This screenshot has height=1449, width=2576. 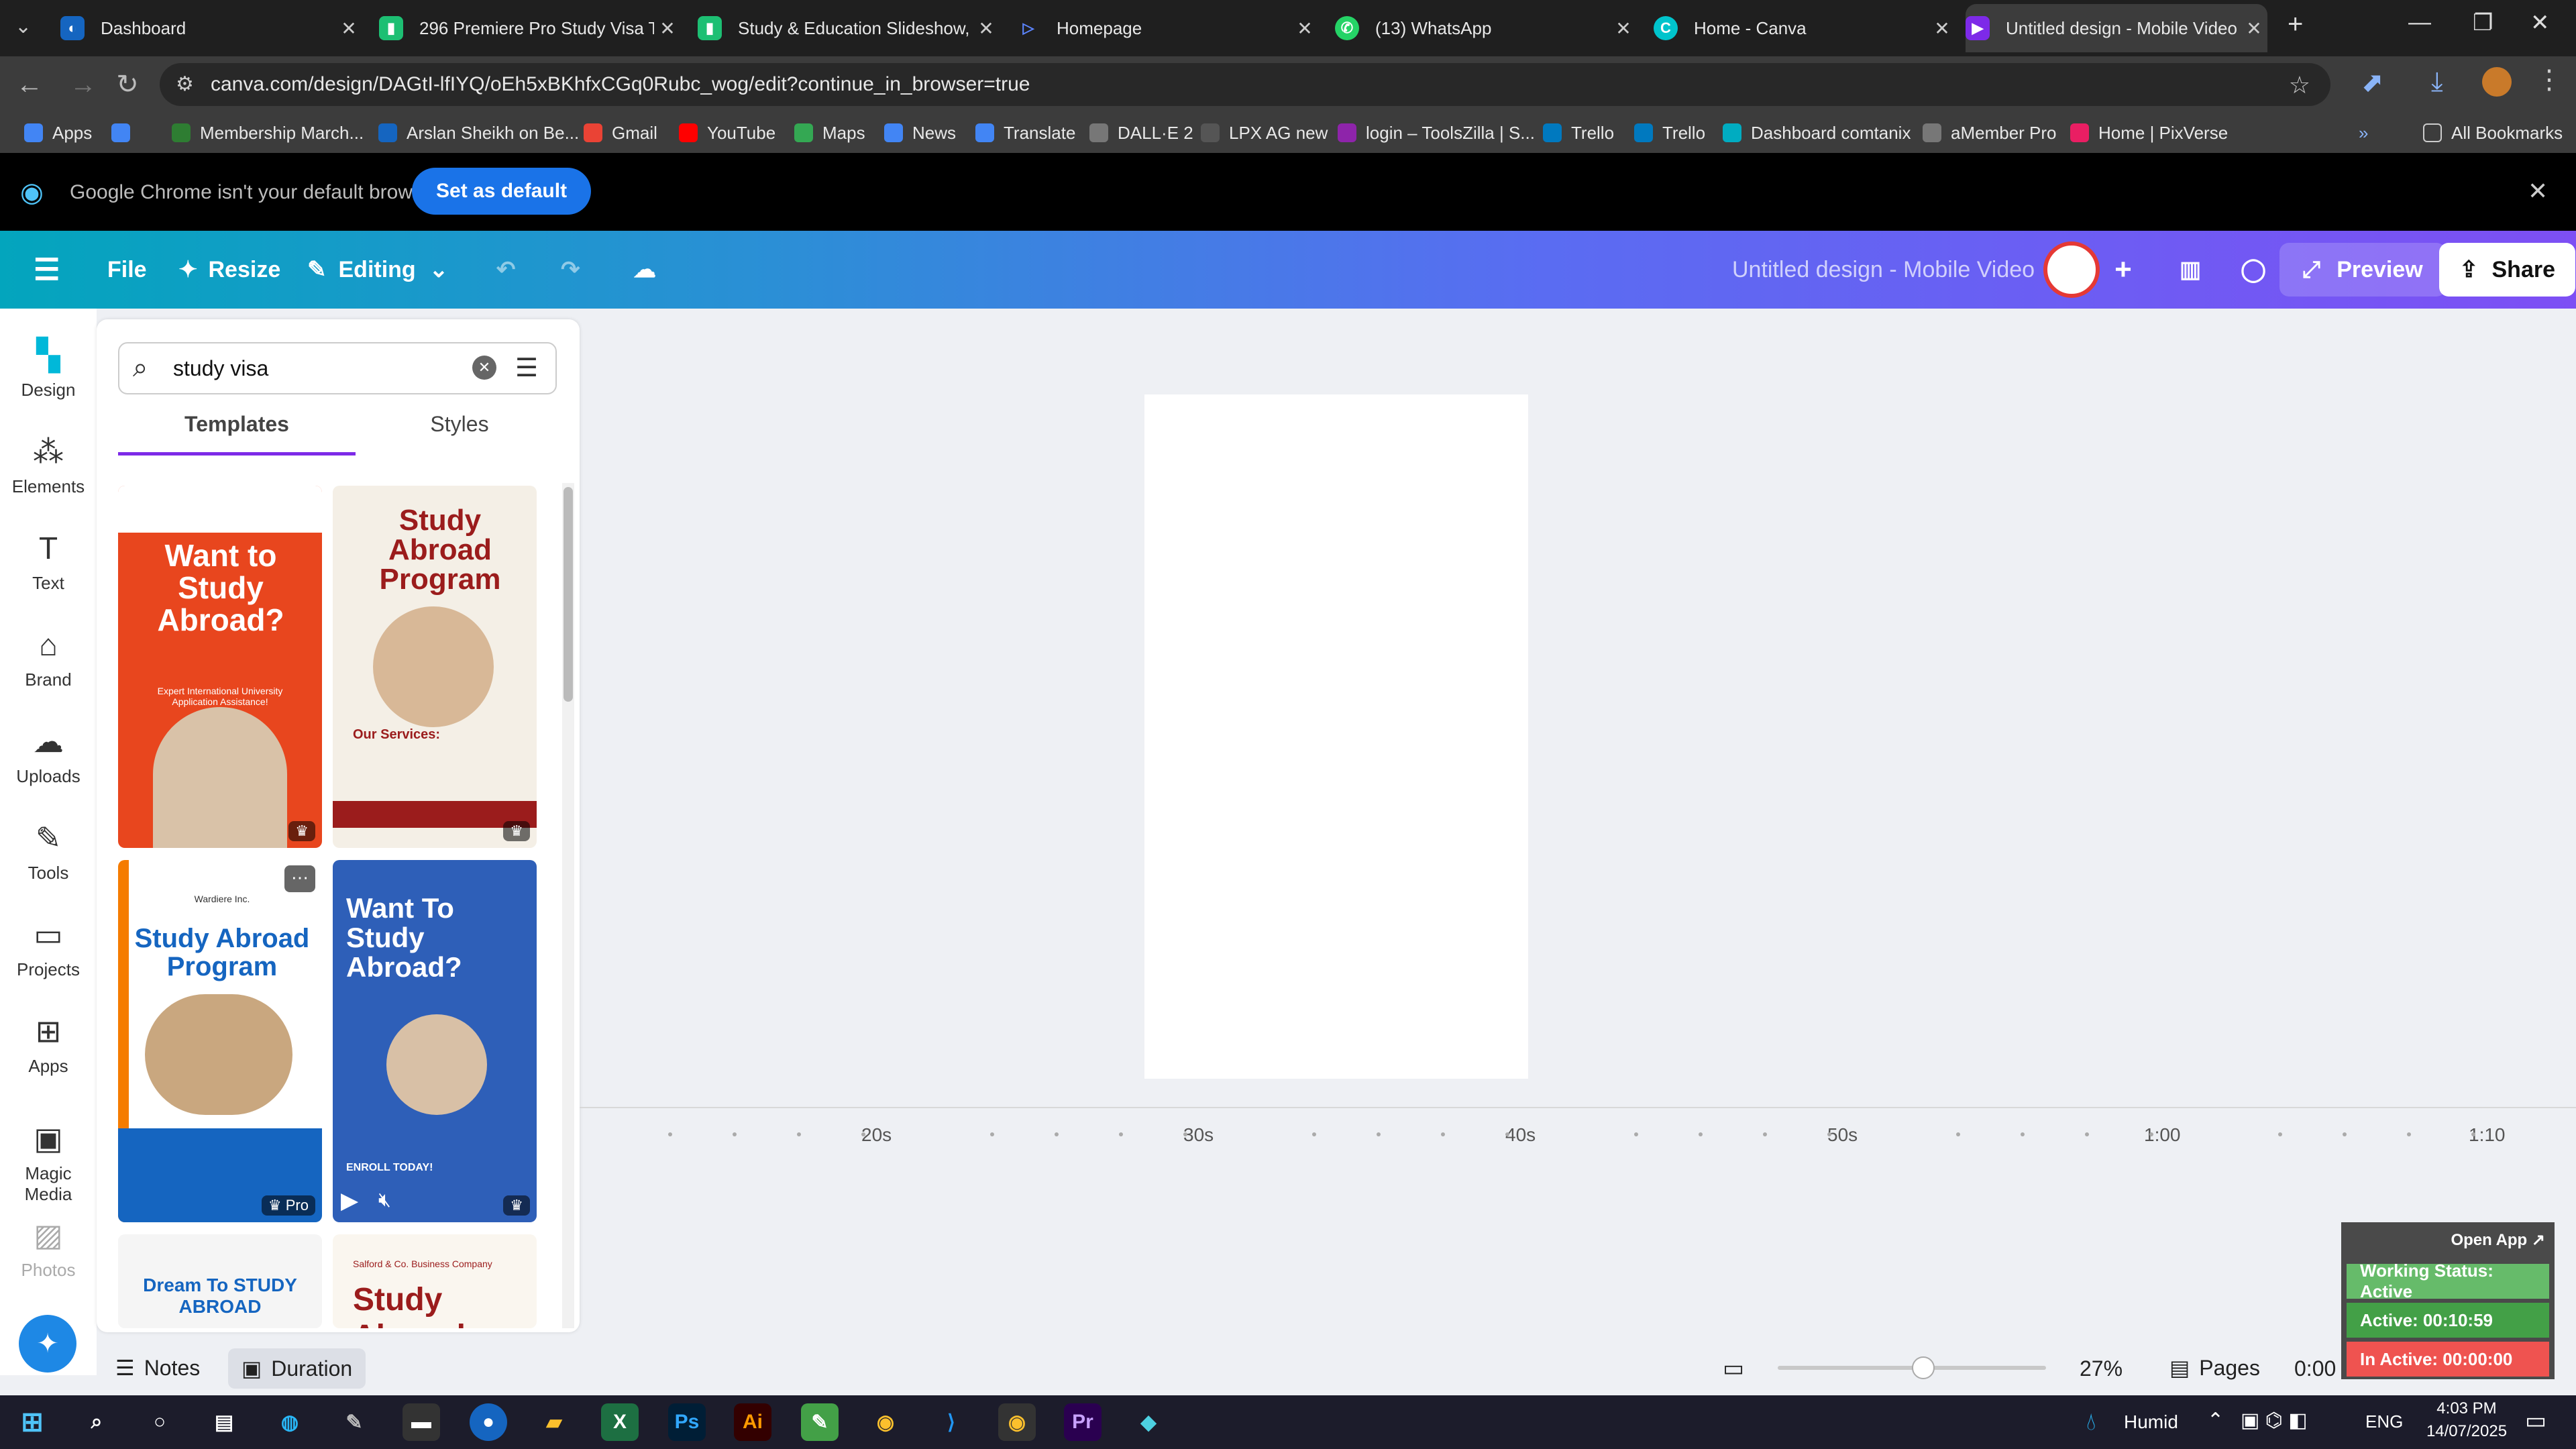 What do you see at coordinates (1804, 28) in the screenshot?
I see `browser-tab-home-canva: C Home - Canva ✕` at bounding box center [1804, 28].